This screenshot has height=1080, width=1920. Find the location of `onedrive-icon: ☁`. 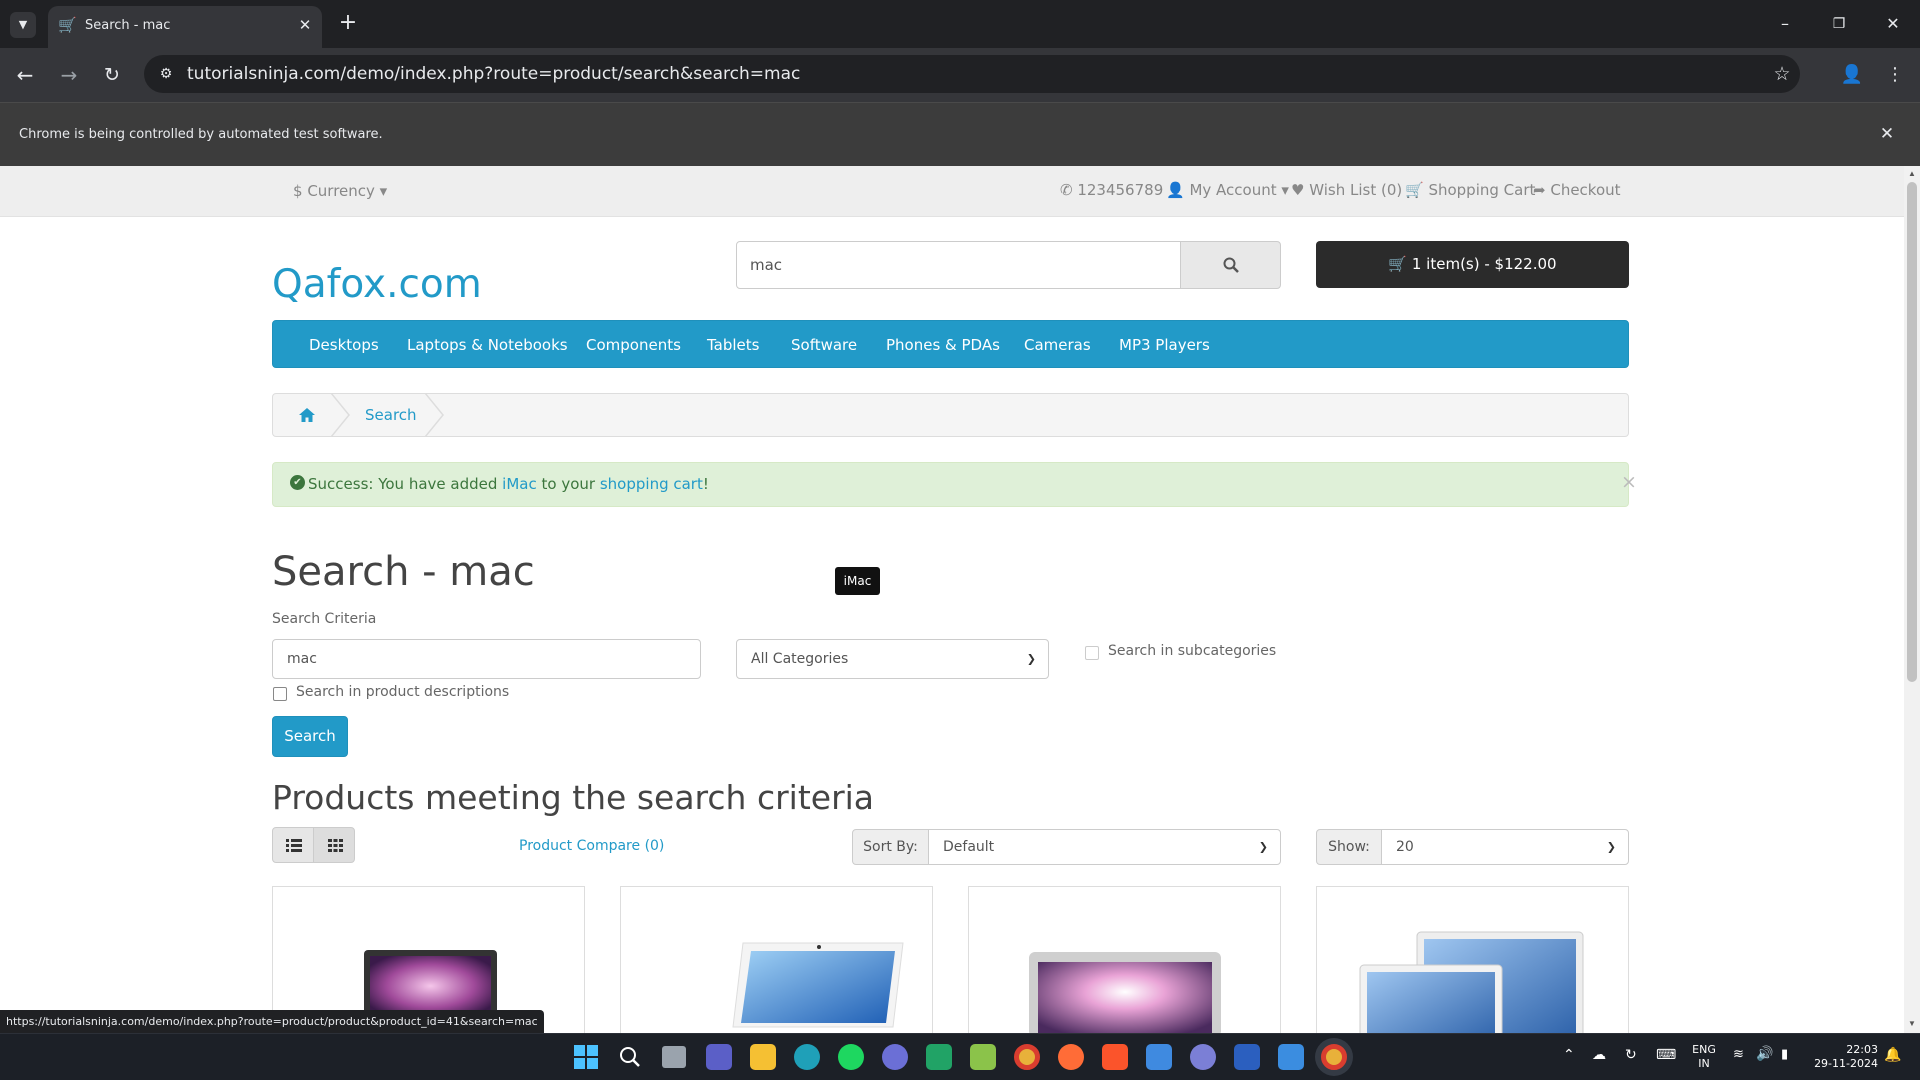

onedrive-icon: ☁ is located at coordinates (1599, 1055).